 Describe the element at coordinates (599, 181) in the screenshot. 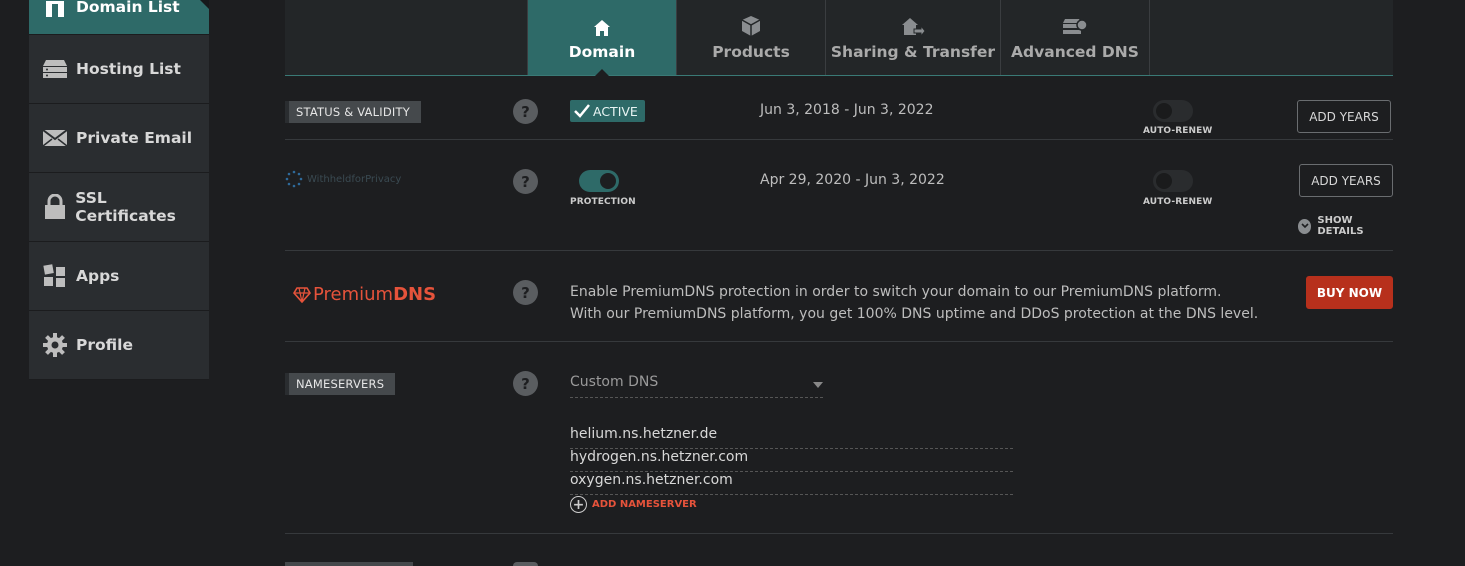

I see `protection-toggle` at that location.